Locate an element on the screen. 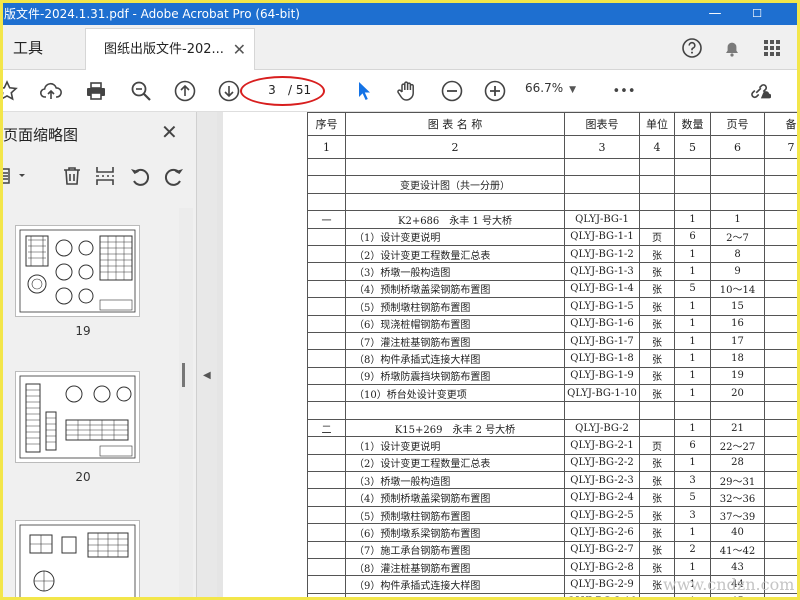 This screenshot has width=800, height=600. delete-trash-icon is located at coordinates (72, 176).